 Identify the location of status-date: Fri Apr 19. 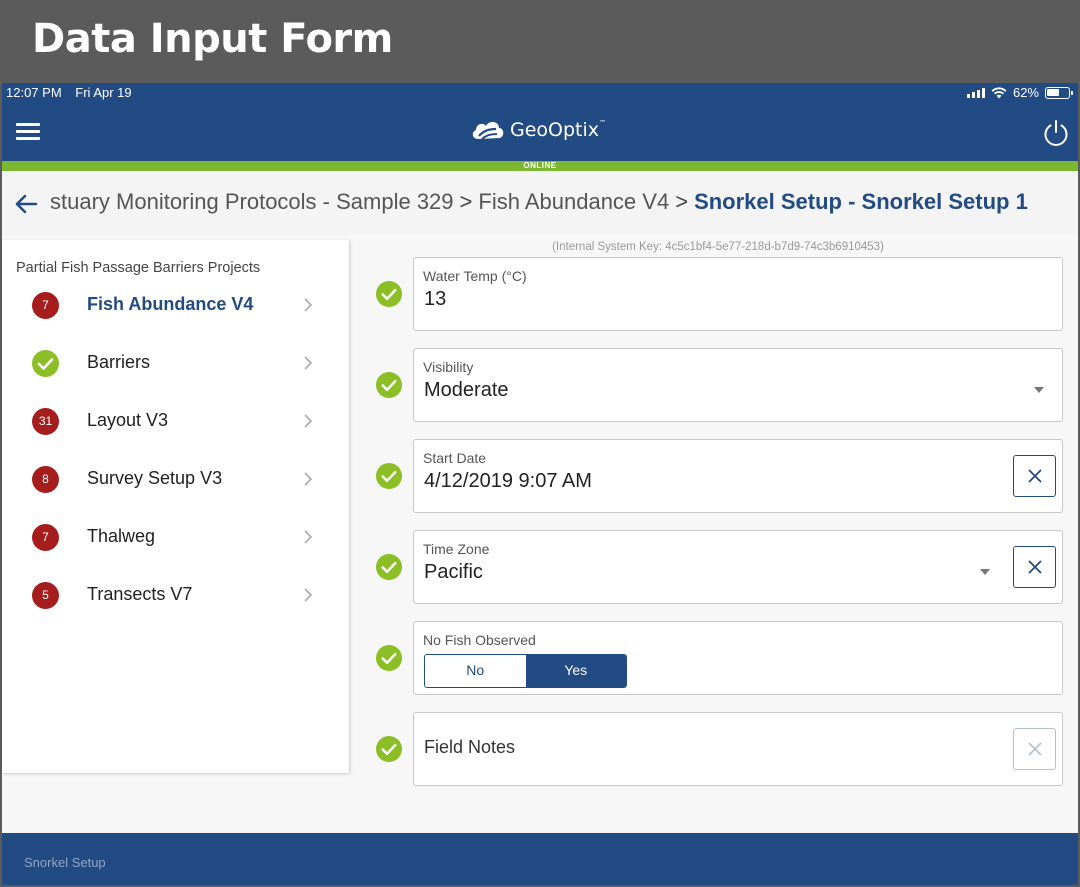
(103, 92).